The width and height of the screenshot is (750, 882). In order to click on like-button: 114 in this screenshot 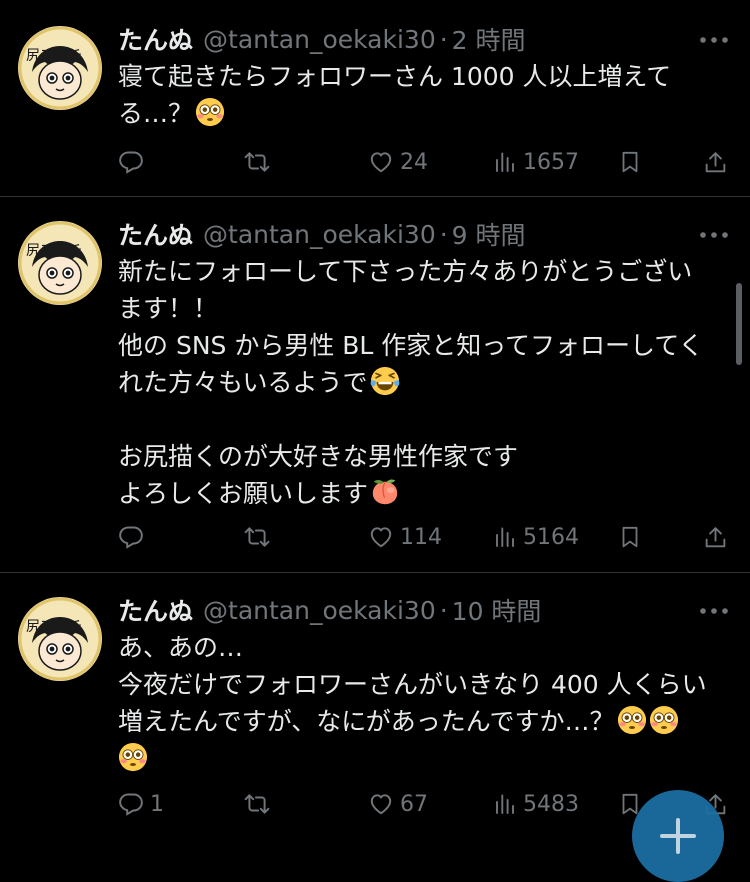, I will do `click(405, 537)`.